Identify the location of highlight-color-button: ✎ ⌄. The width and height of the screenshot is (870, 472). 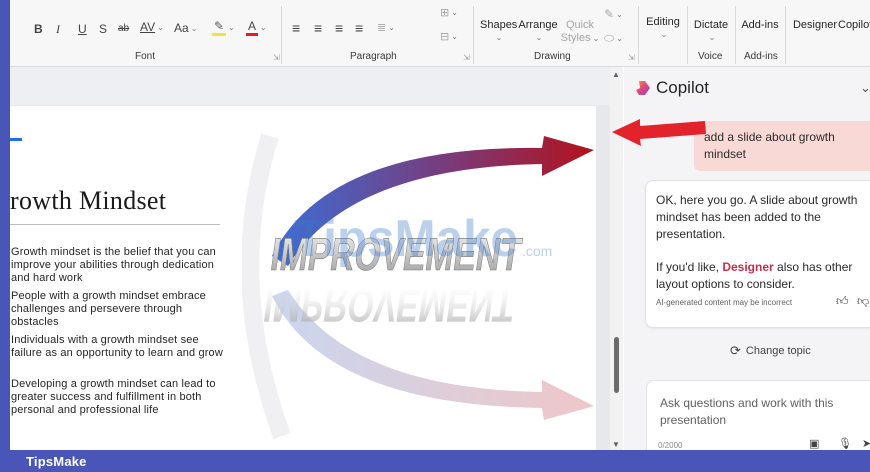
(223, 27).